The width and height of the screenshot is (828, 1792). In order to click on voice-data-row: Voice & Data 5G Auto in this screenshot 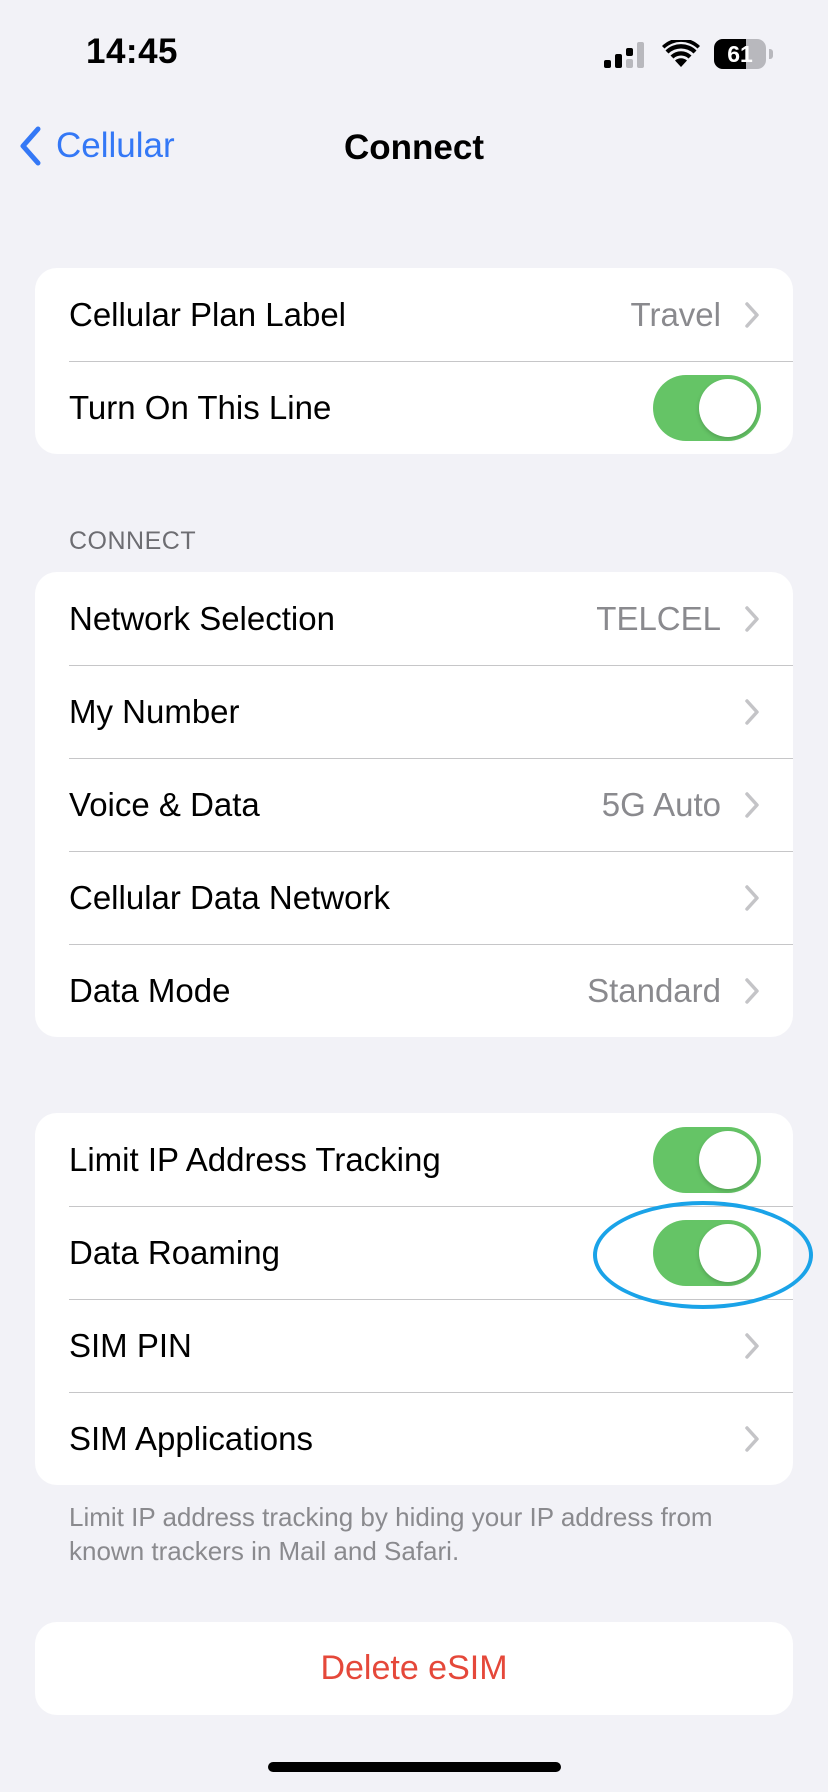, I will do `click(414, 804)`.